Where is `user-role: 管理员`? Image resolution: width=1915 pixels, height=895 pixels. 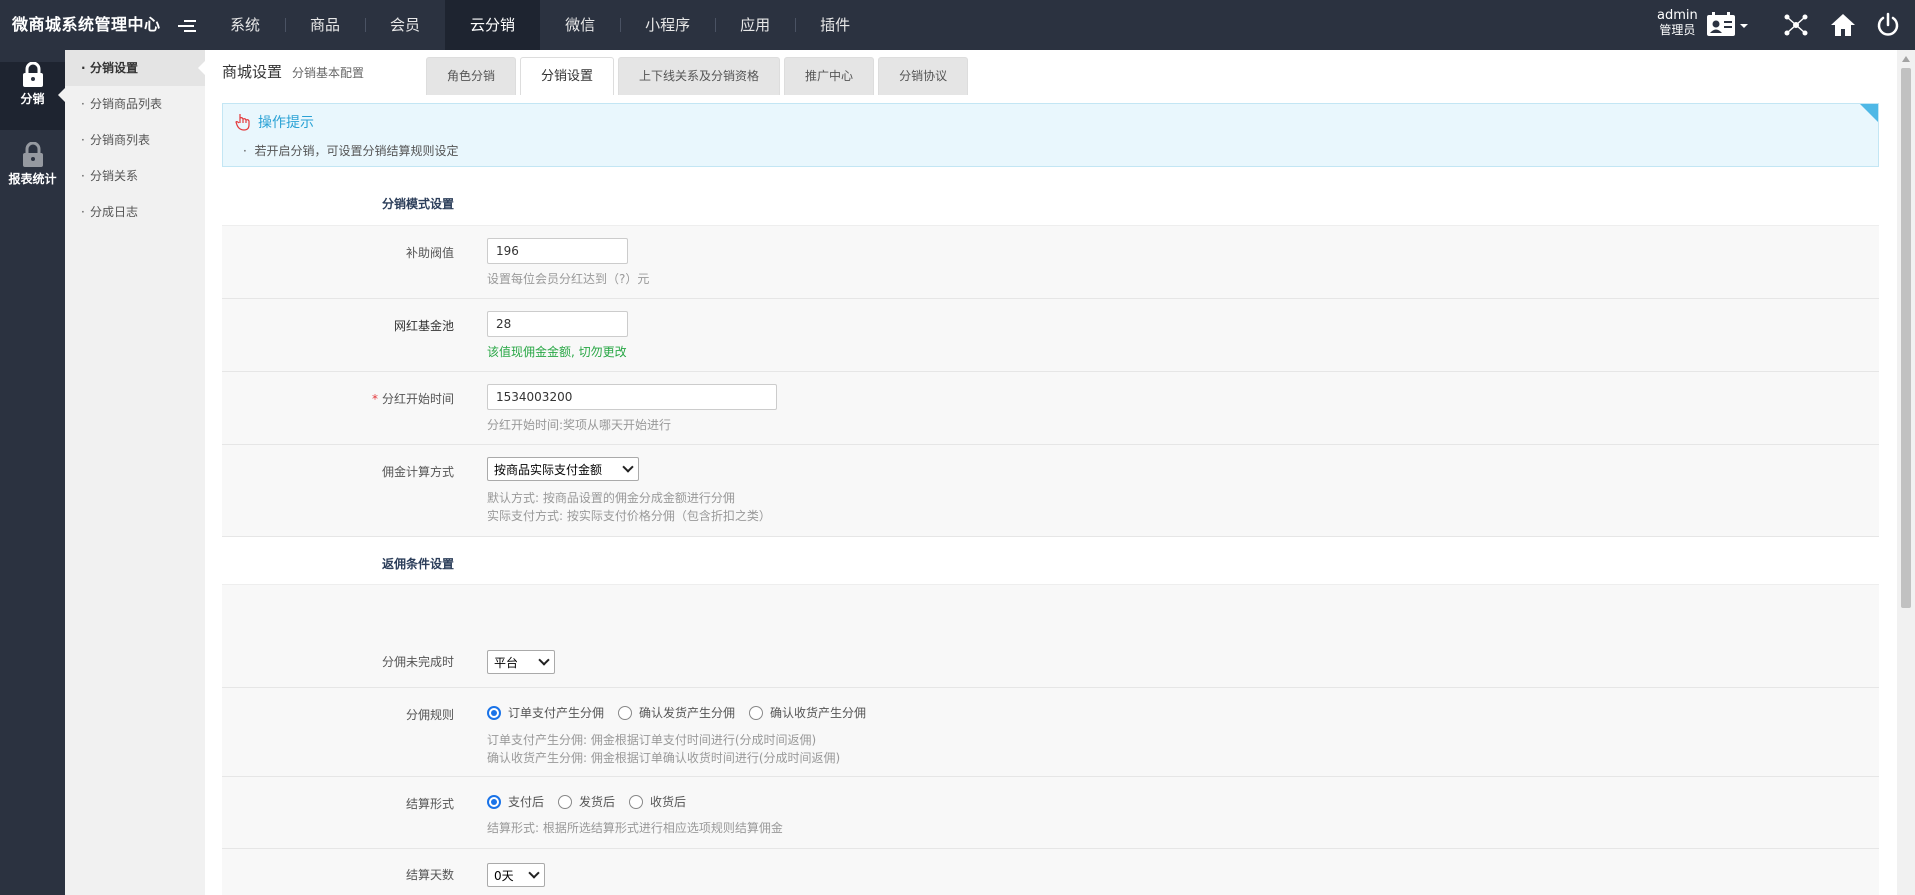
user-role: 管理员 is located at coordinates (1677, 30).